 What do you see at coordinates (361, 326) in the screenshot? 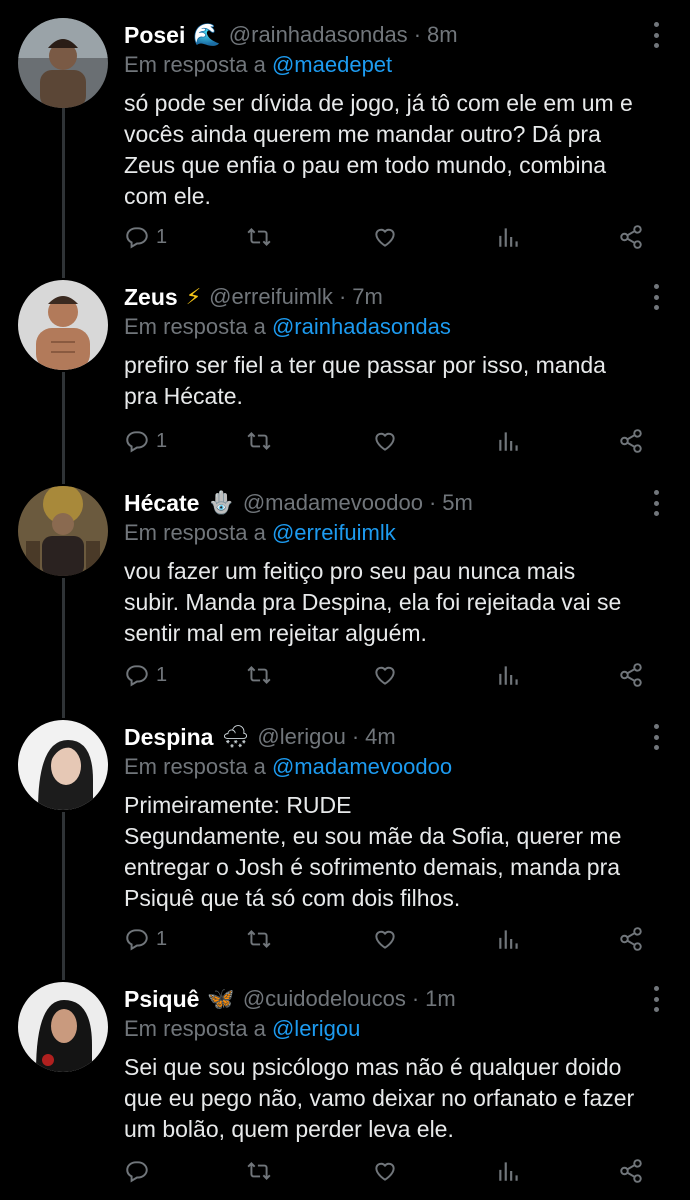
I see `reply-mention: @rainhadasondas` at bounding box center [361, 326].